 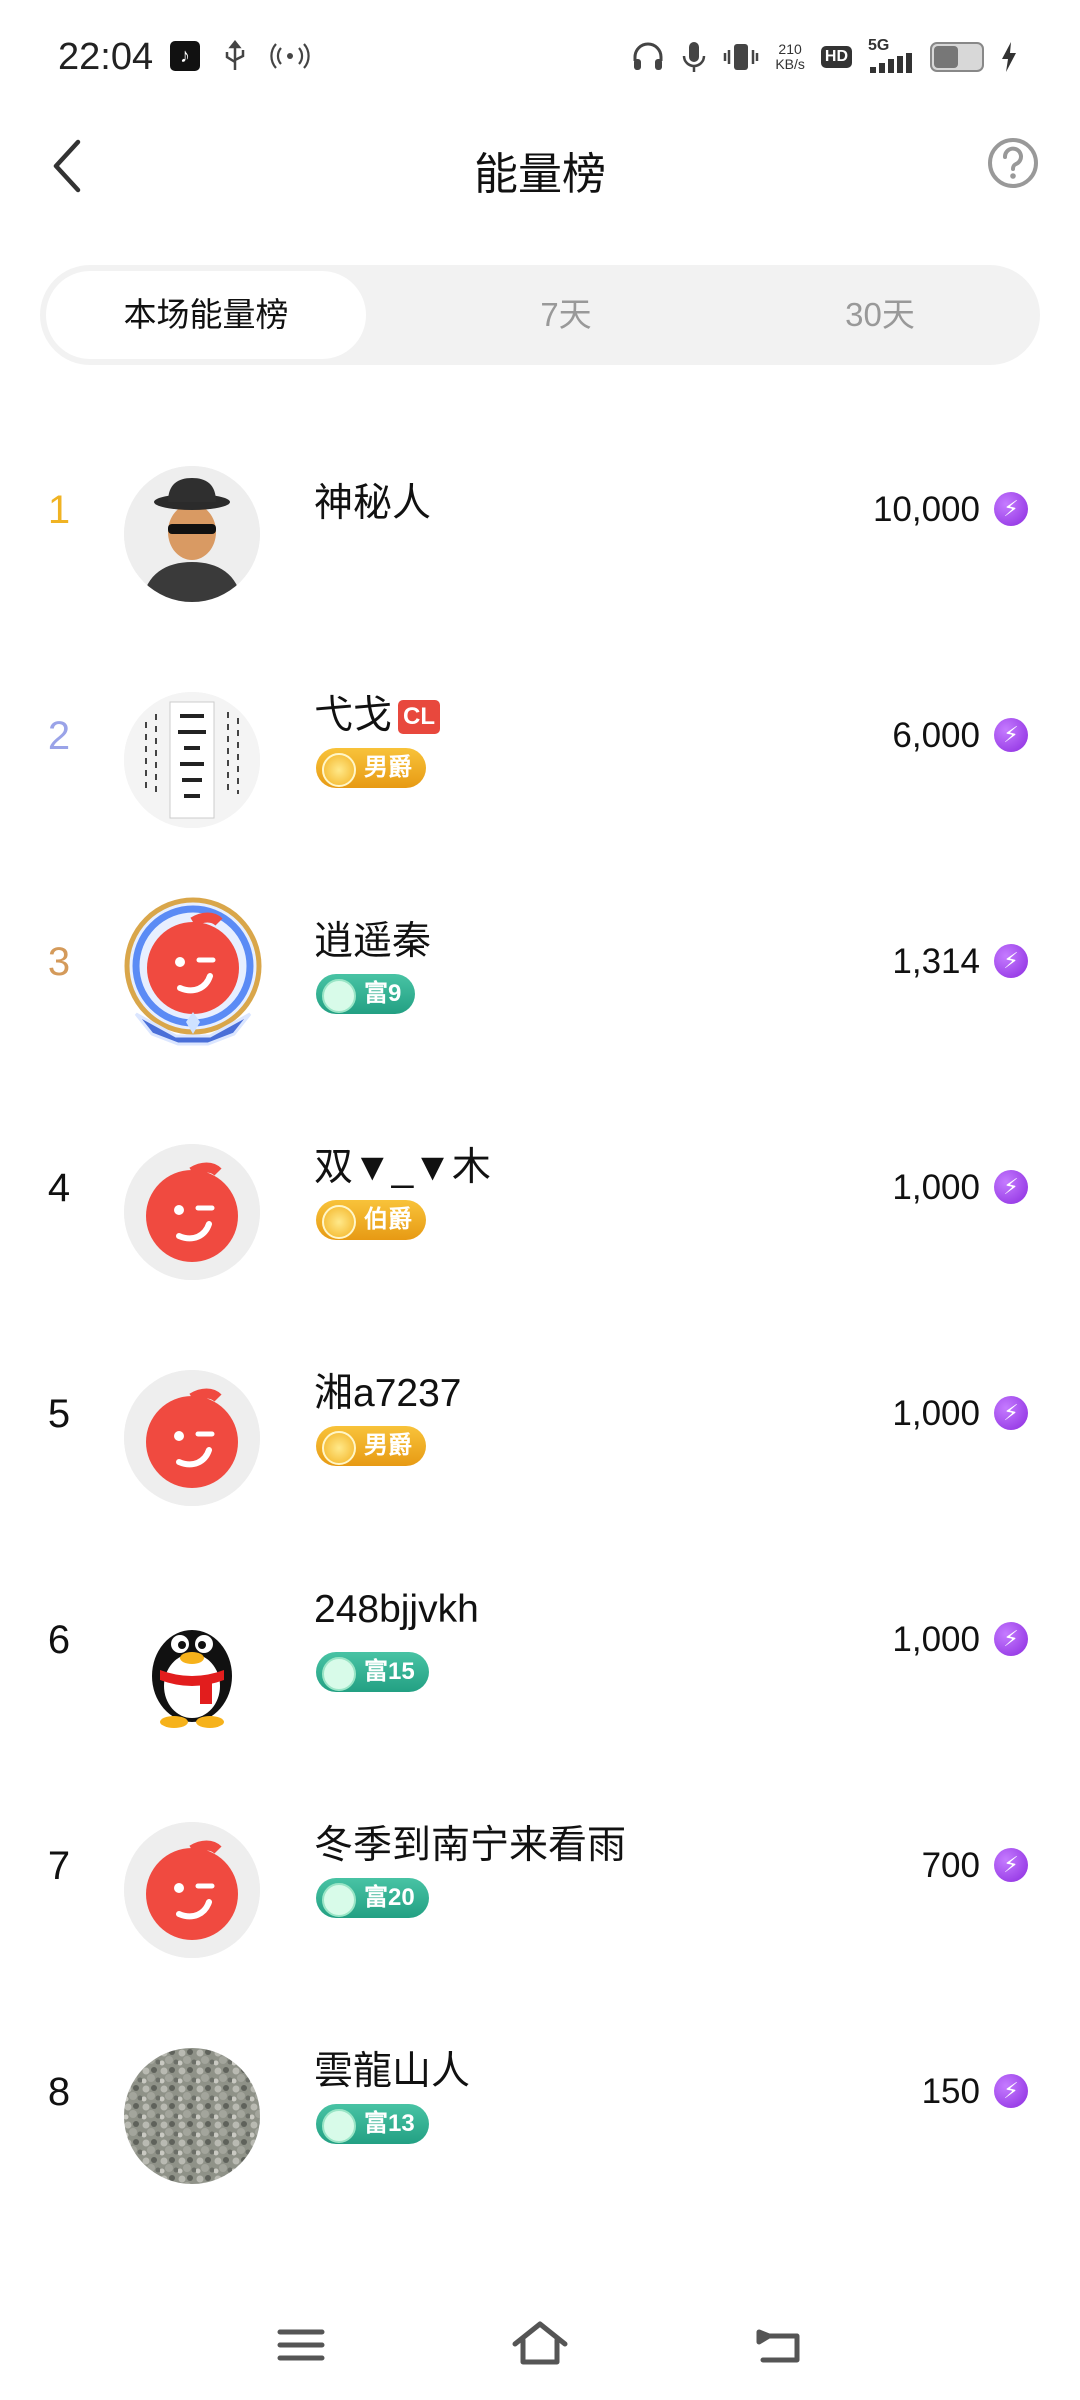 I want to click on menu-button, so click(x=301, y=2345).